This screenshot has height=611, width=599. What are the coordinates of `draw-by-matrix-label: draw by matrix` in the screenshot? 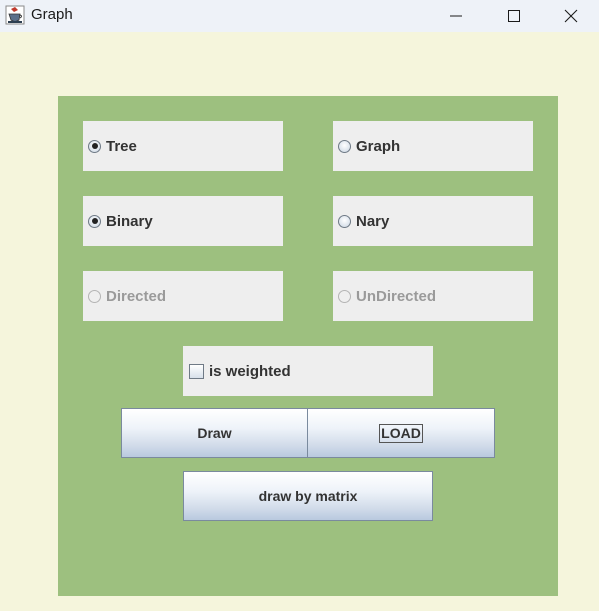 It's located at (308, 496).